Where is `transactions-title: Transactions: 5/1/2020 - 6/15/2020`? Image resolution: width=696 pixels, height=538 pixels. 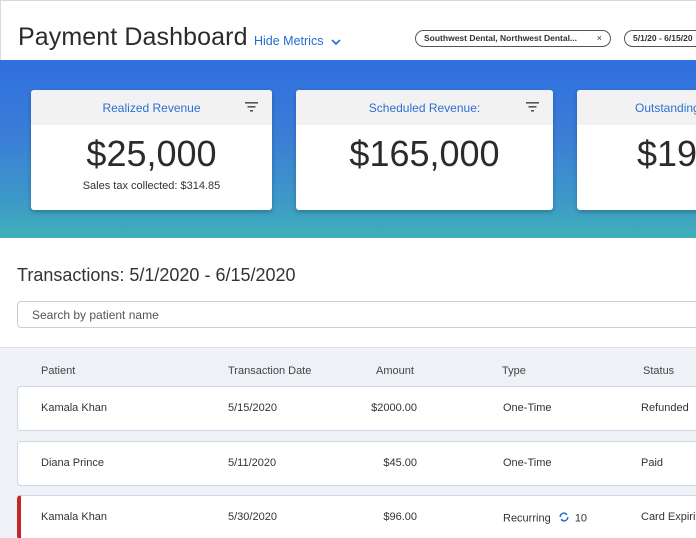
transactions-title: Transactions: 5/1/2020 - 6/15/2020 is located at coordinates (156, 275).